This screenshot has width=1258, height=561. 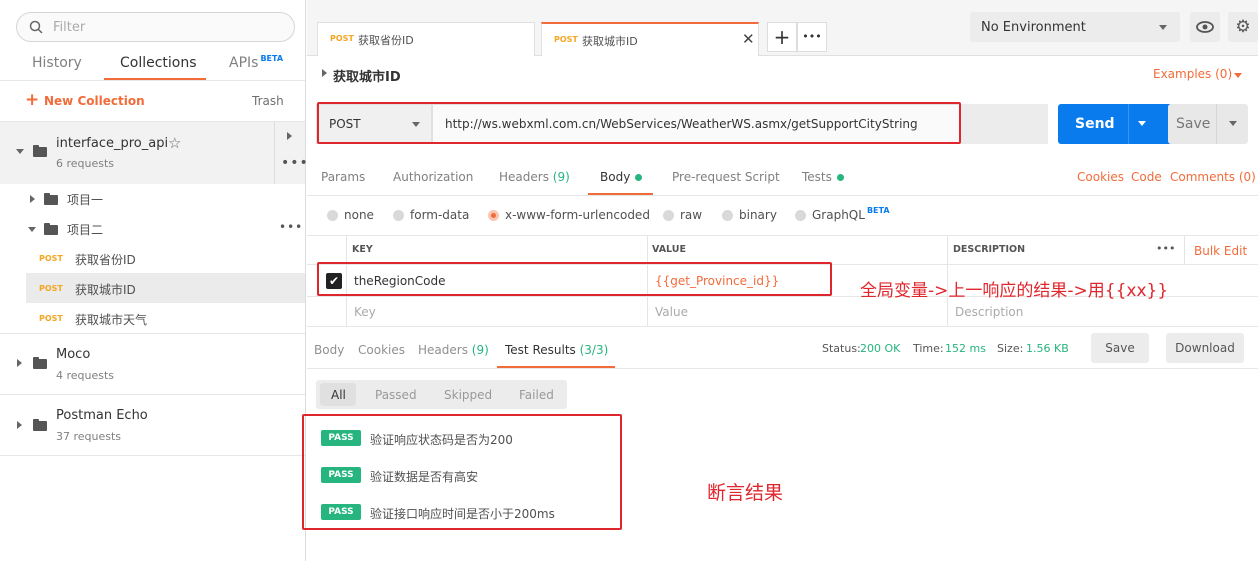 I want to click on tab-headers: Headers (9), so click(x=534, y=177).